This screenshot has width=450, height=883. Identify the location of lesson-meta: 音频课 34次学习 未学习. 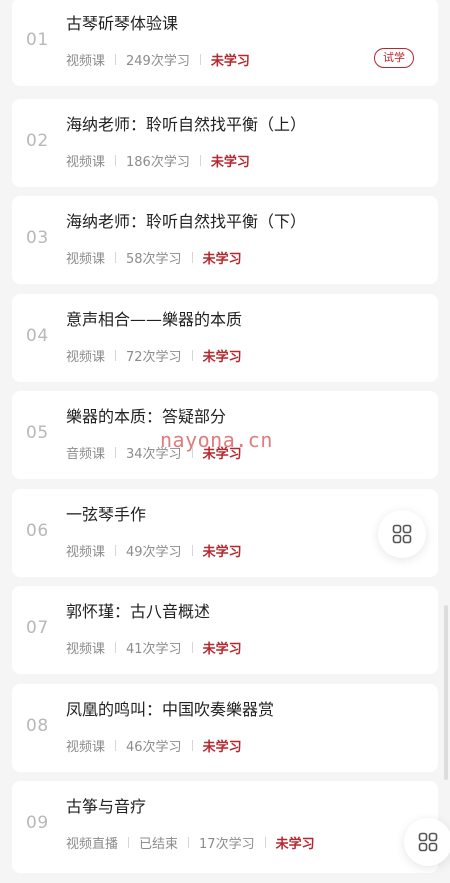
(154, 452).